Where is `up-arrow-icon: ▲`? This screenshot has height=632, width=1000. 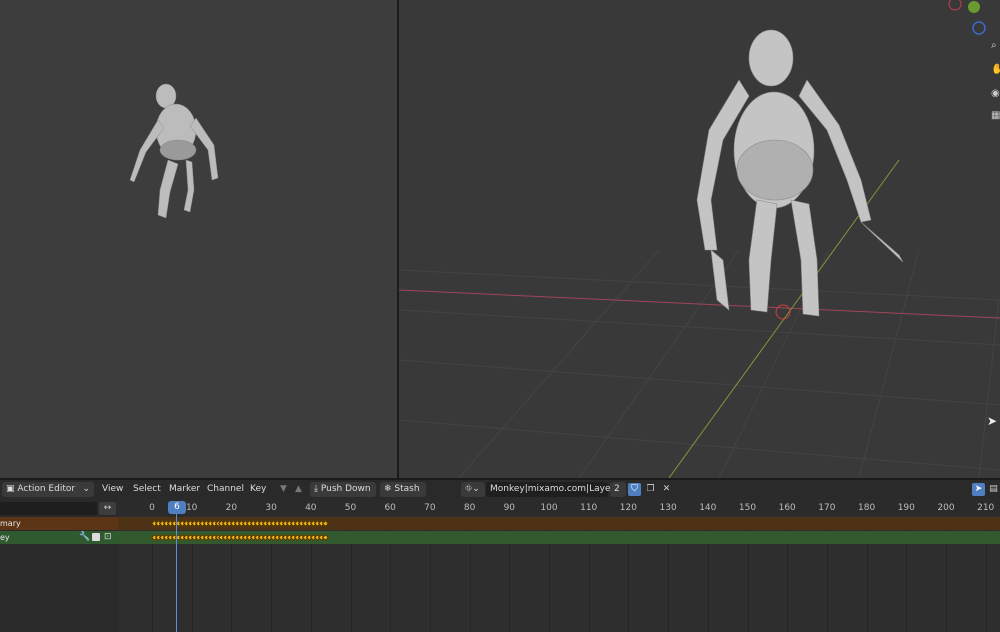 up-arrow-icon: ▲ is located at coordinates (298, 489).